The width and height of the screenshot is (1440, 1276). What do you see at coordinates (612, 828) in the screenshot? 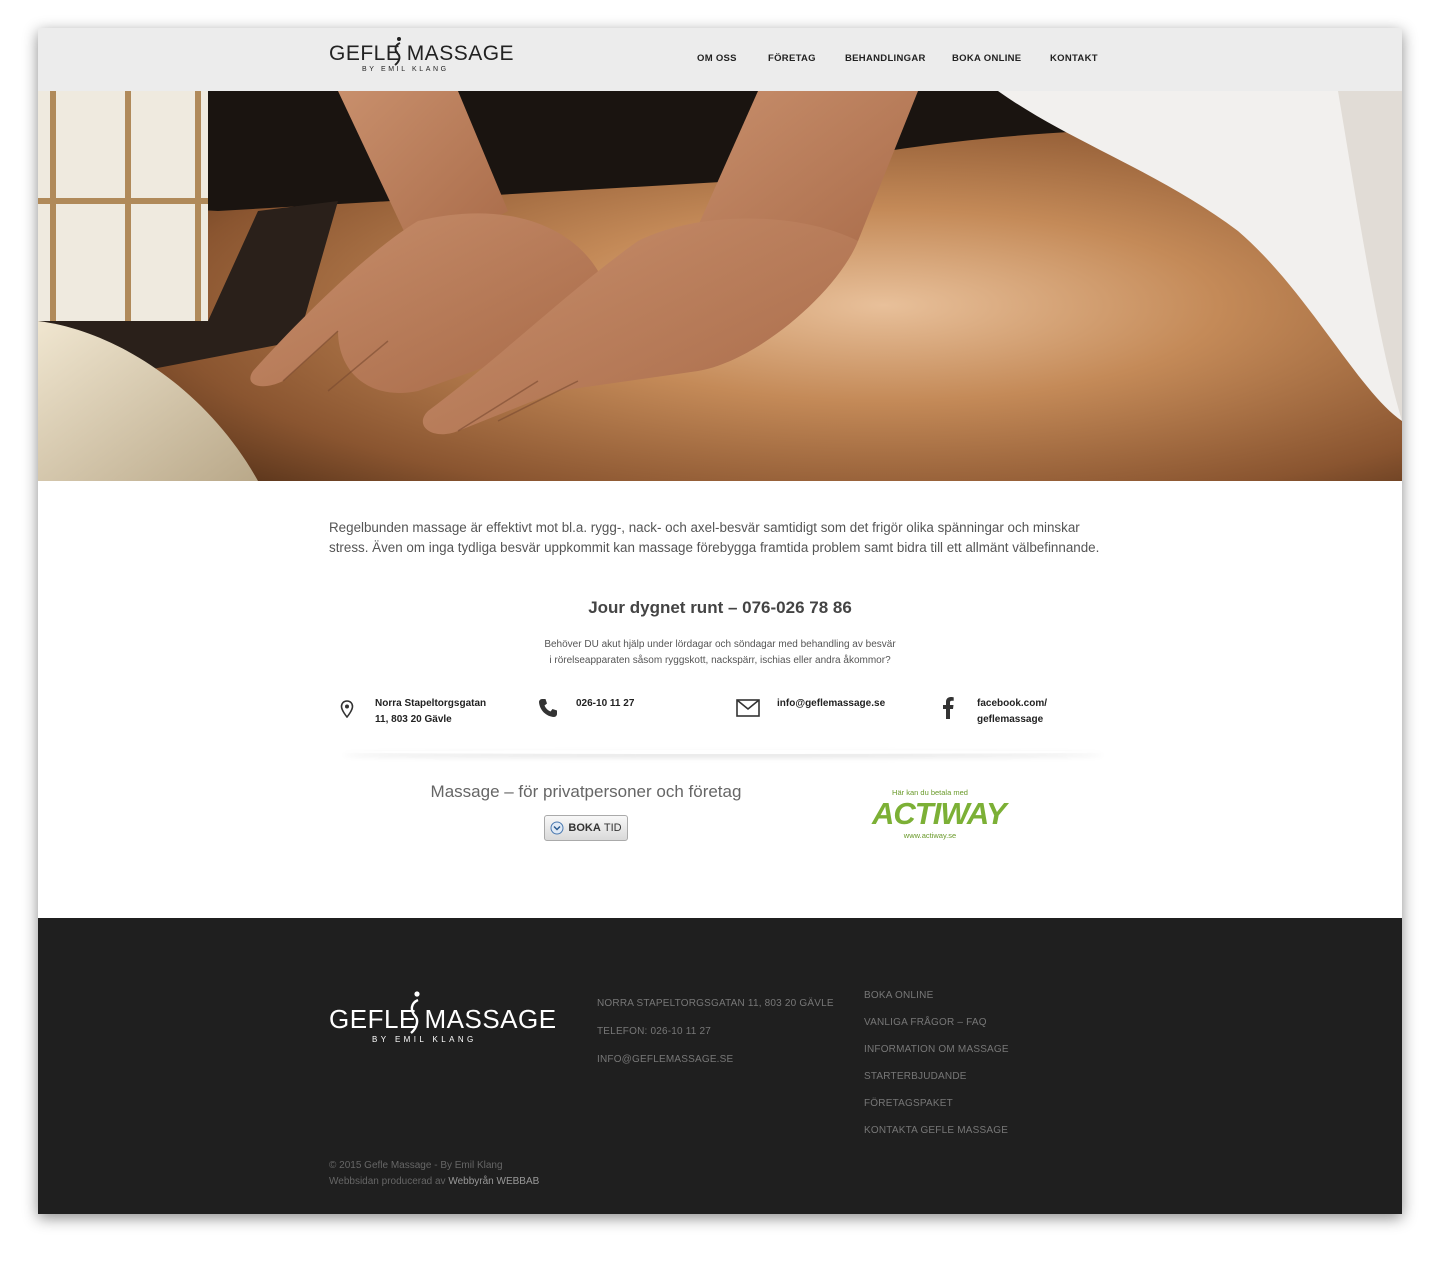
I see `tid-label: TID` at bounding box center [612, 828].